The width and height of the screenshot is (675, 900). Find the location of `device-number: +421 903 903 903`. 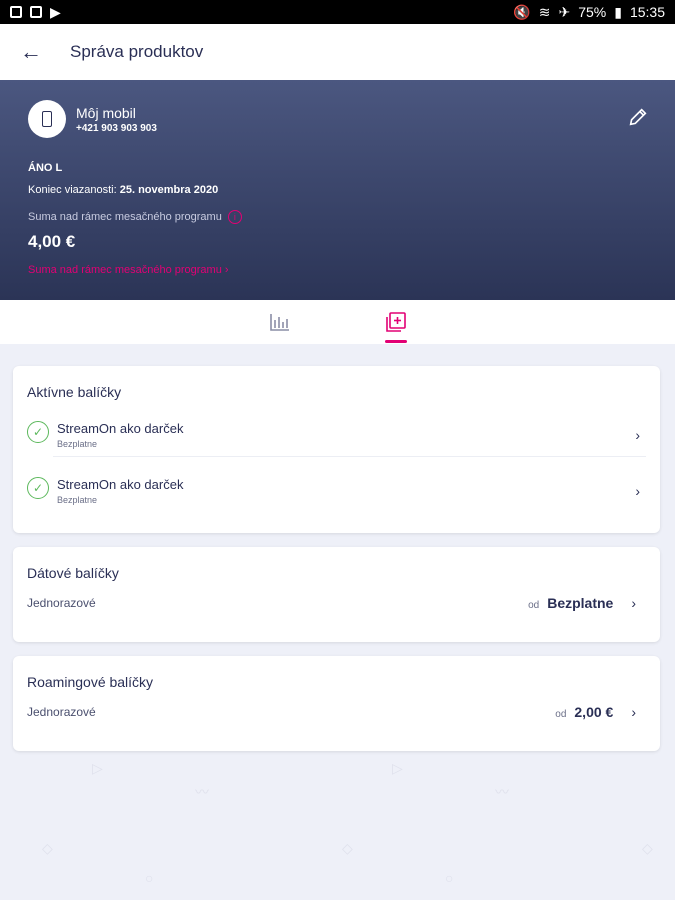

device-number: +421 903 903 903 is located at coordinates (116, 128).